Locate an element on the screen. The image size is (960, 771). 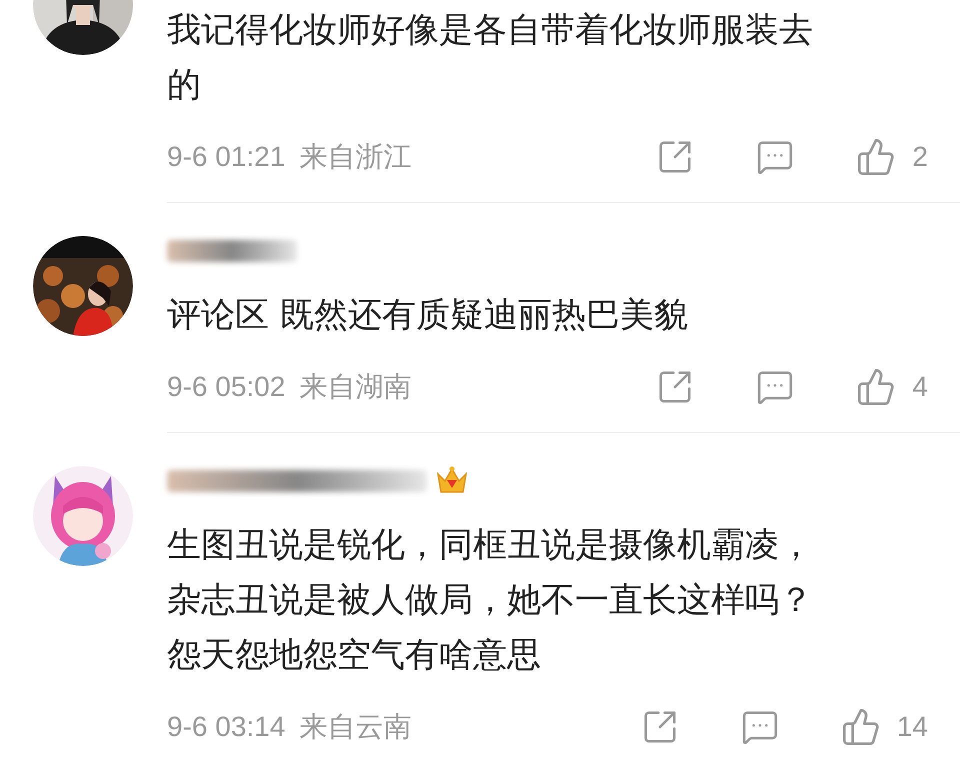
like-count: 4 is located at coordinates (920, 387).